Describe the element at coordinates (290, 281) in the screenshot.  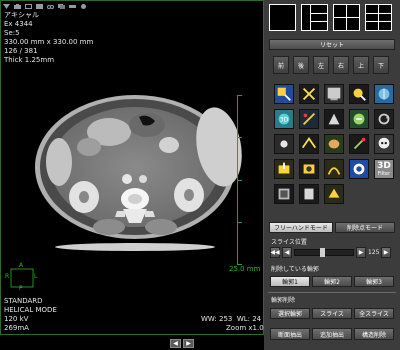
I see `contour-1-button: 輪郭1` at that location.